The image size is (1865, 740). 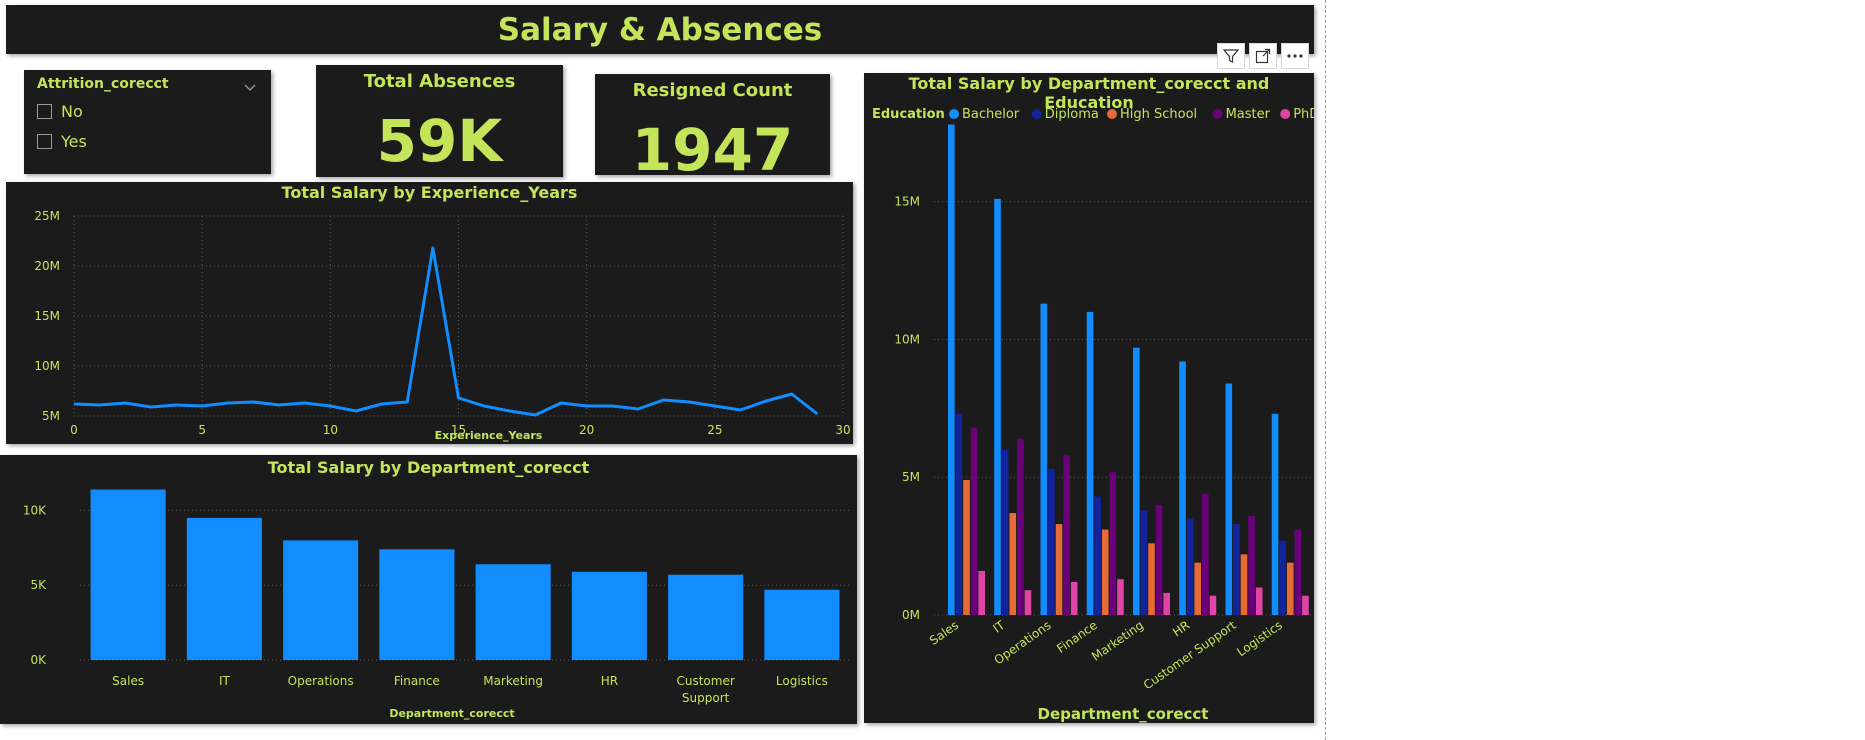 What do you see at coordinates (250, 87) in the screenshot?
I see `chevron-down-icon` at bounding box center [250, 87].